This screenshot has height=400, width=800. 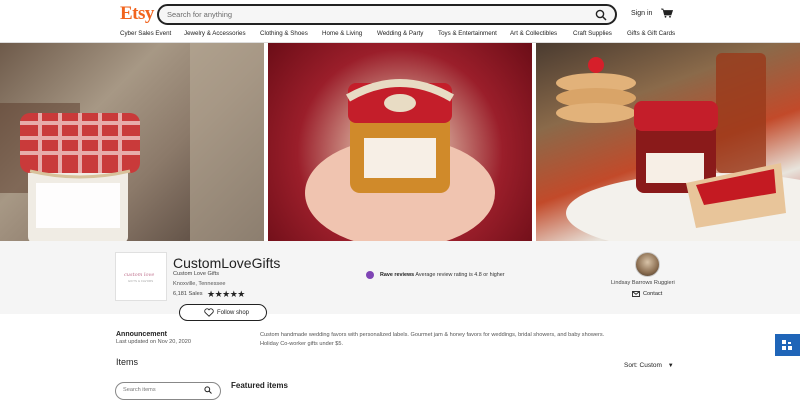 I want to click on heart-icon, so click(x=209, y=312).